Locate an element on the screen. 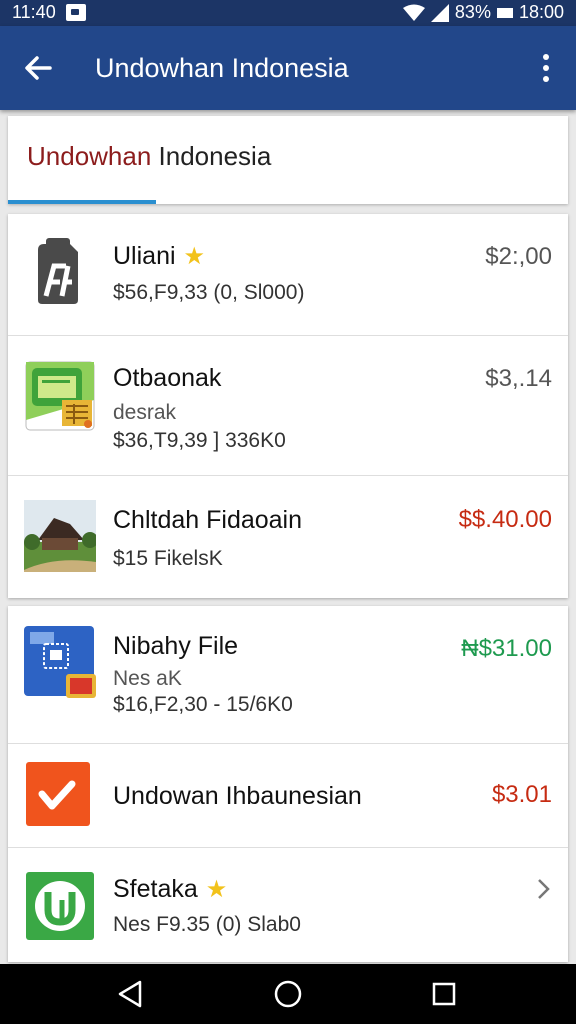 The image size is (576, 1024). item-detail: Nes F9.35 (0) Slab0 is located at coordinates (207, 924).